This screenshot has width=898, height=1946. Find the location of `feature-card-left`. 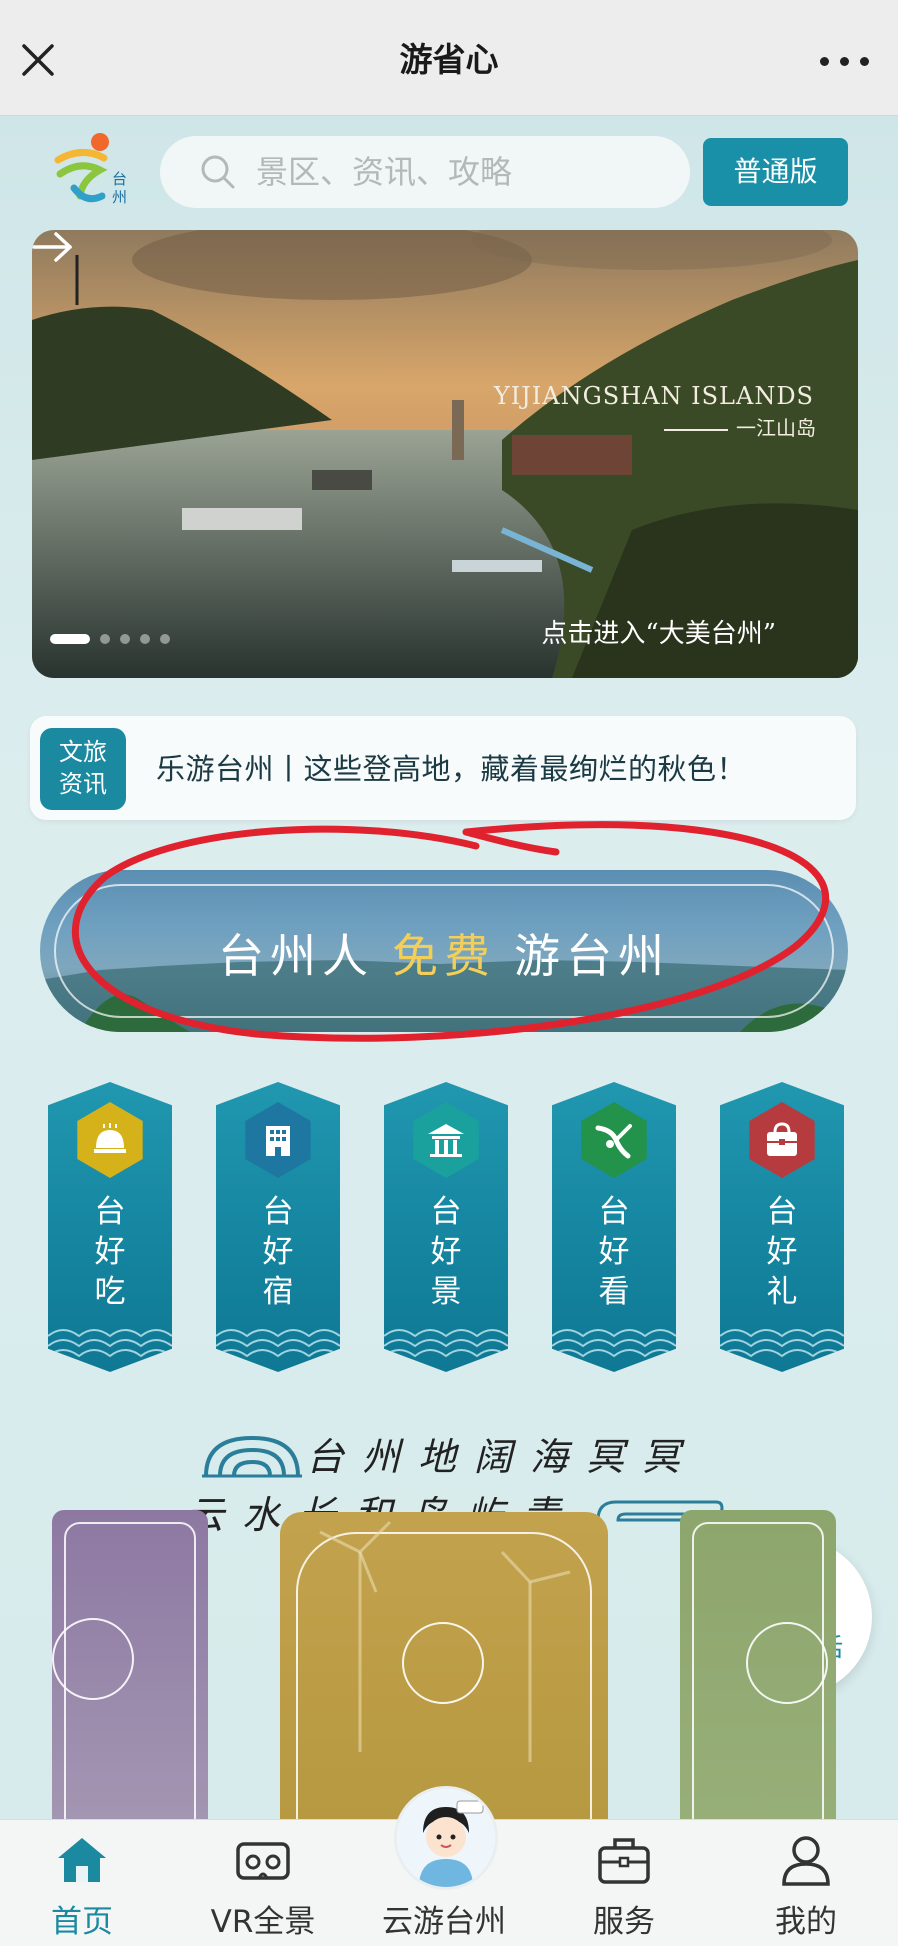

feature-card-left is located at coordinates (130, 1664).